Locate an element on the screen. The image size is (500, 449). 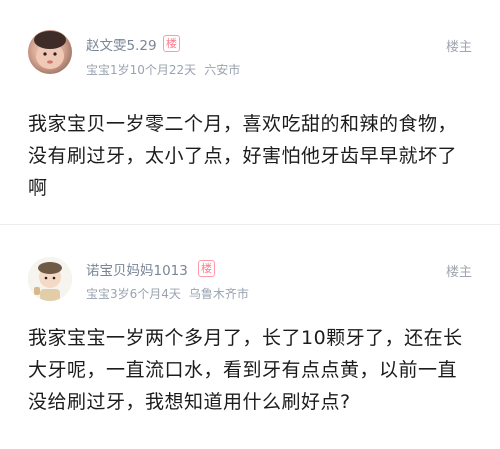
location: 乌鲁木齐市 is located at coordinates (218, 294).